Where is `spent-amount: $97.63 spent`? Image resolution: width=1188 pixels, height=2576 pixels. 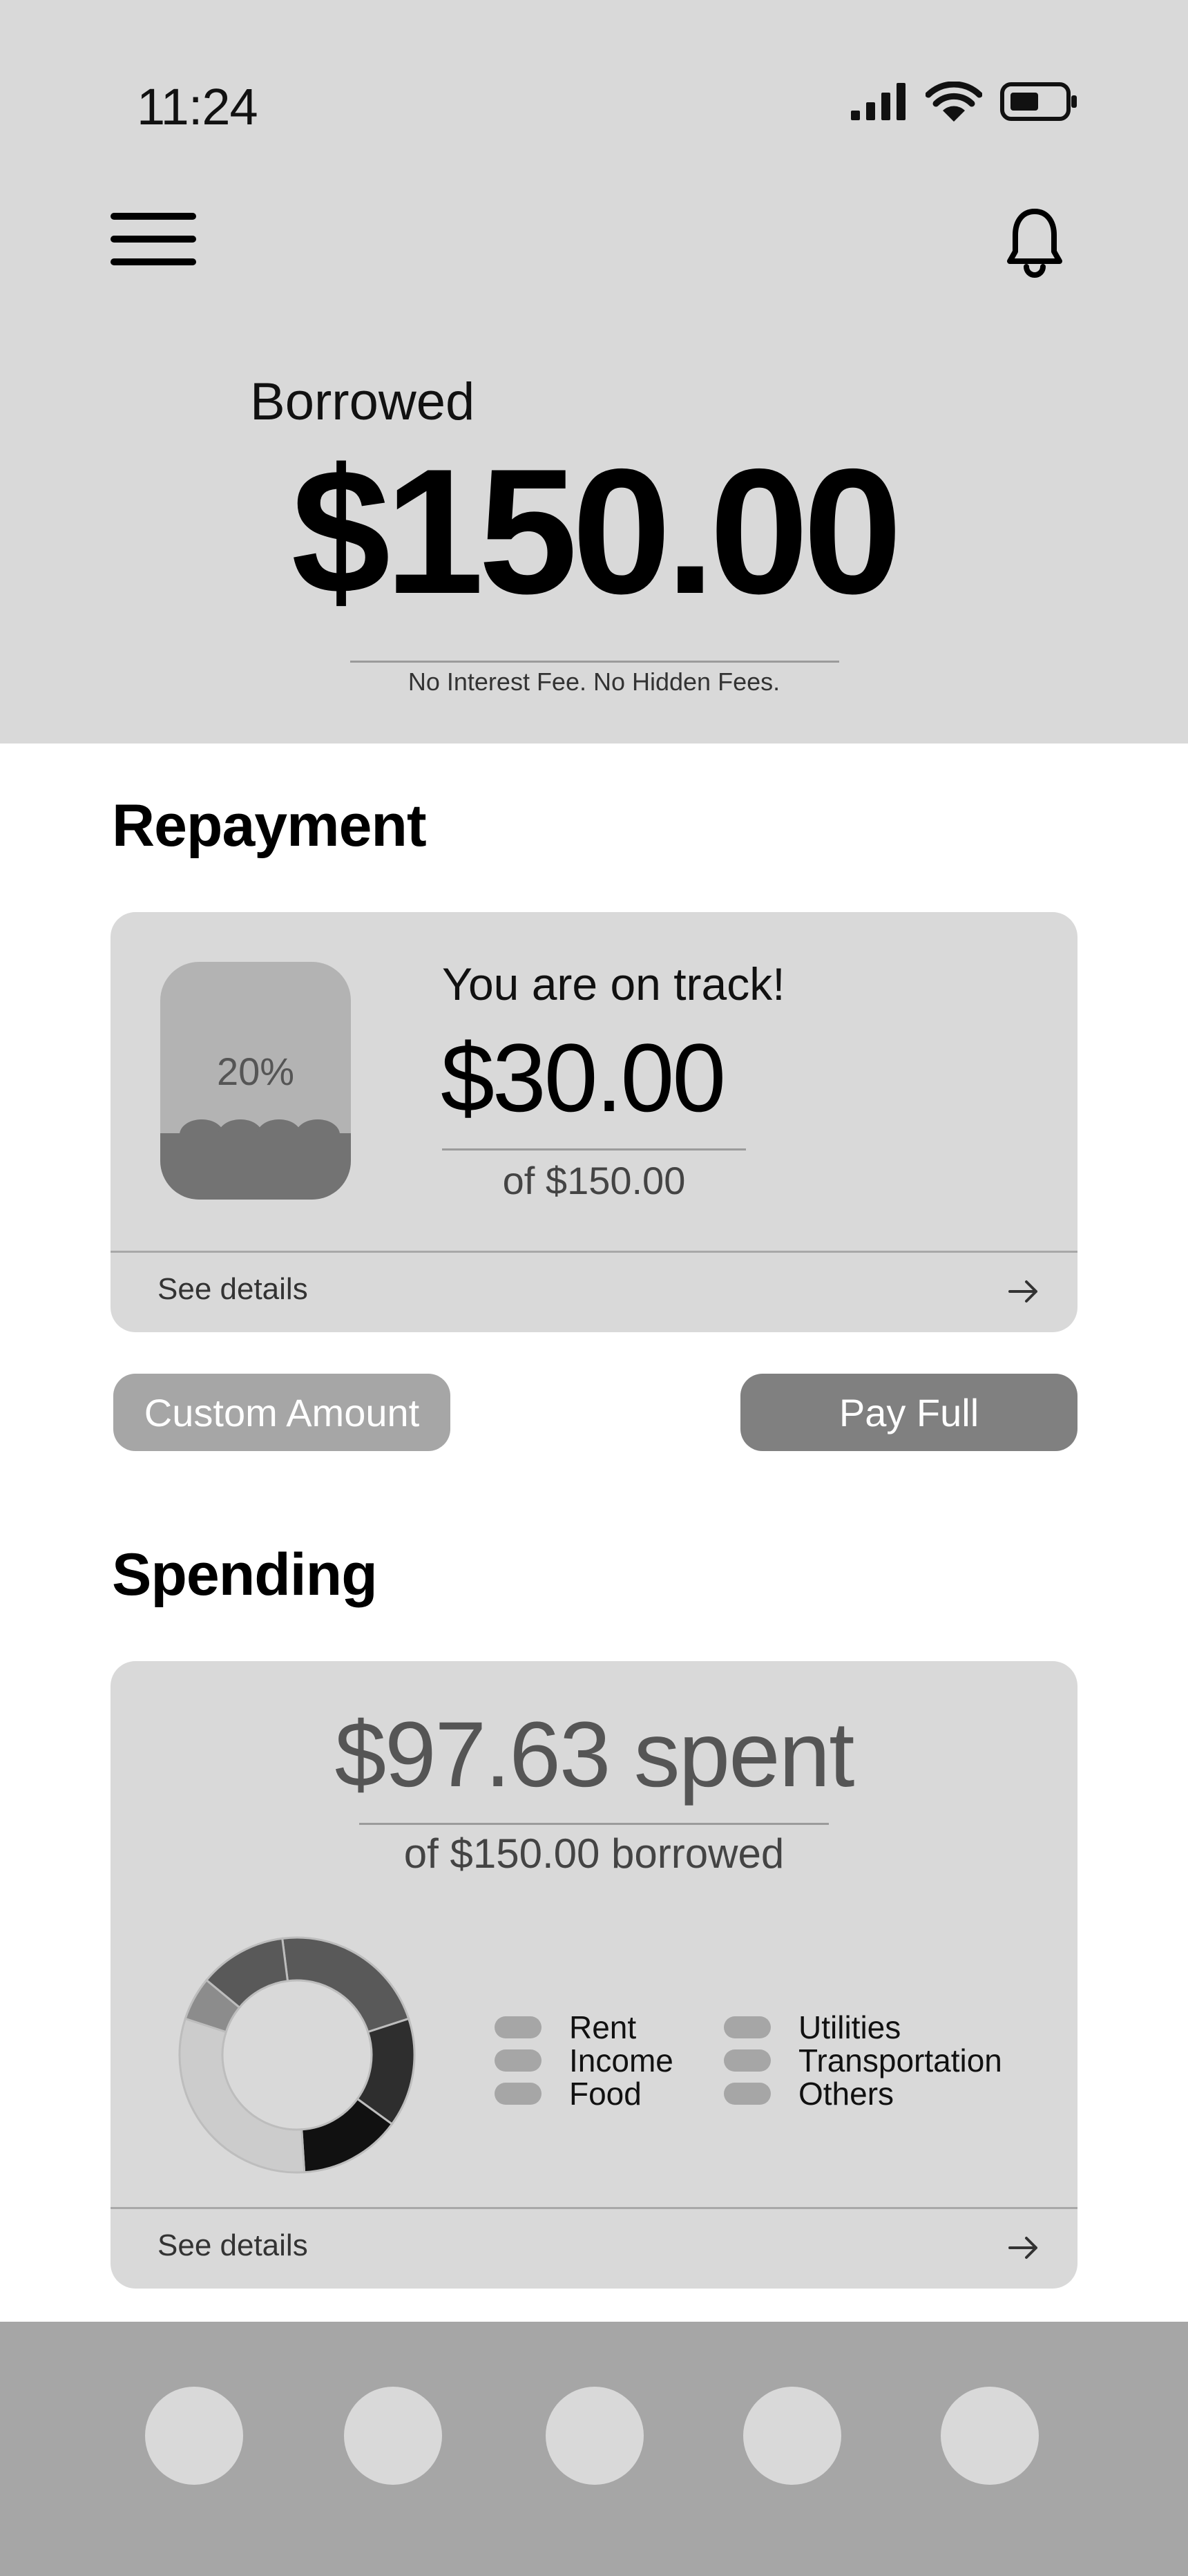 spent-amount: $97.63 spent is located at coordinates (594, 1754).